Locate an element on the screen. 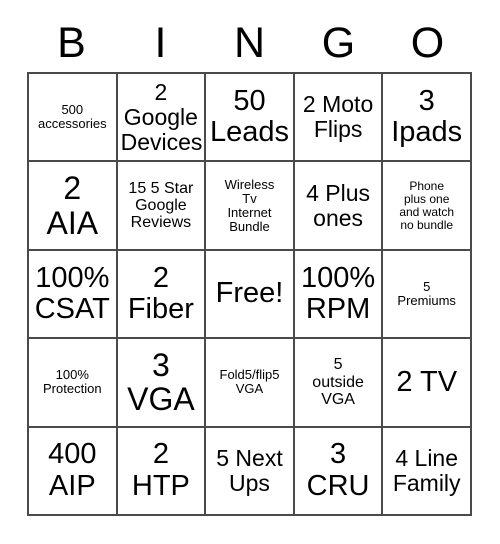 This screenshot has height=544, width=500. bingo-cell-r3c3: Free! is located at coordinates (250, 295).